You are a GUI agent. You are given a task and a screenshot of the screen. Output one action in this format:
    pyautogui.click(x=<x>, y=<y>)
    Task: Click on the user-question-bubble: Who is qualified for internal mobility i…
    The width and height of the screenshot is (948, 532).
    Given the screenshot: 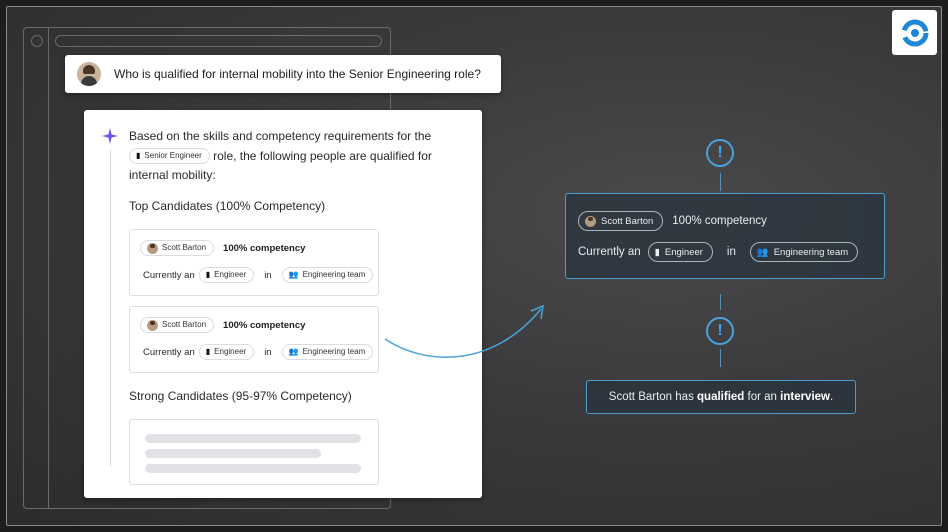 What is the action you would take?
    pyautogui.click(x=283, y=74)
    